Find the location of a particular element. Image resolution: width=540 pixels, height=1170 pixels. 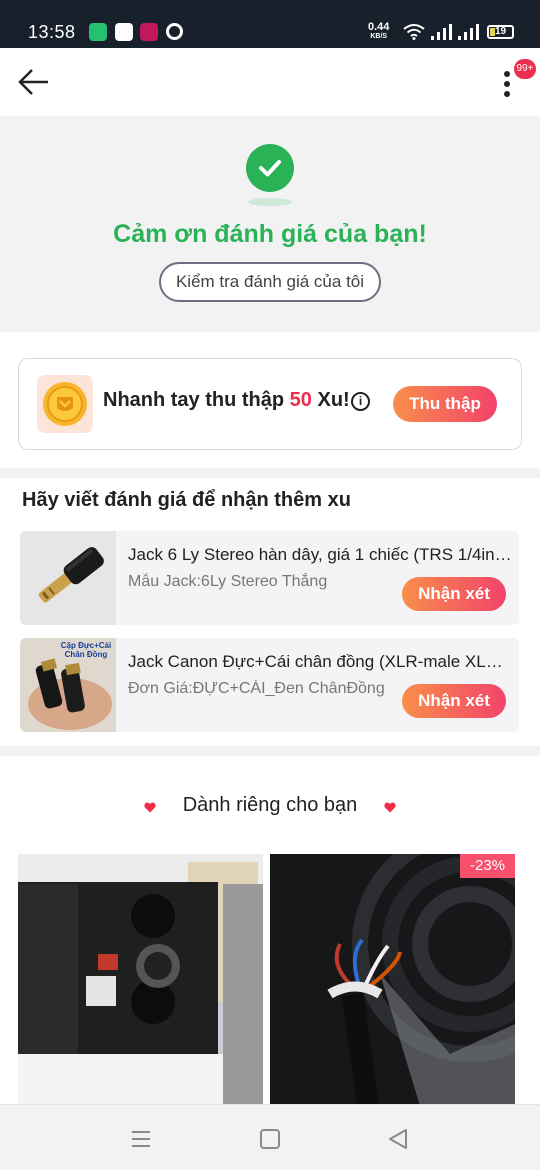

check-circle-icon is located at coordinates (270, 168).